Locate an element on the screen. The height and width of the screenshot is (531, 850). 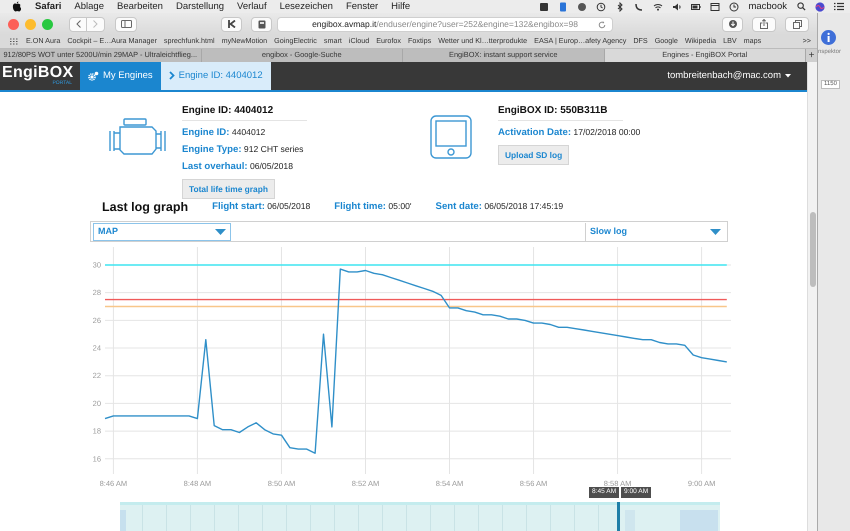
logo-text: EngiBOX is located at coordinates (38, 73).